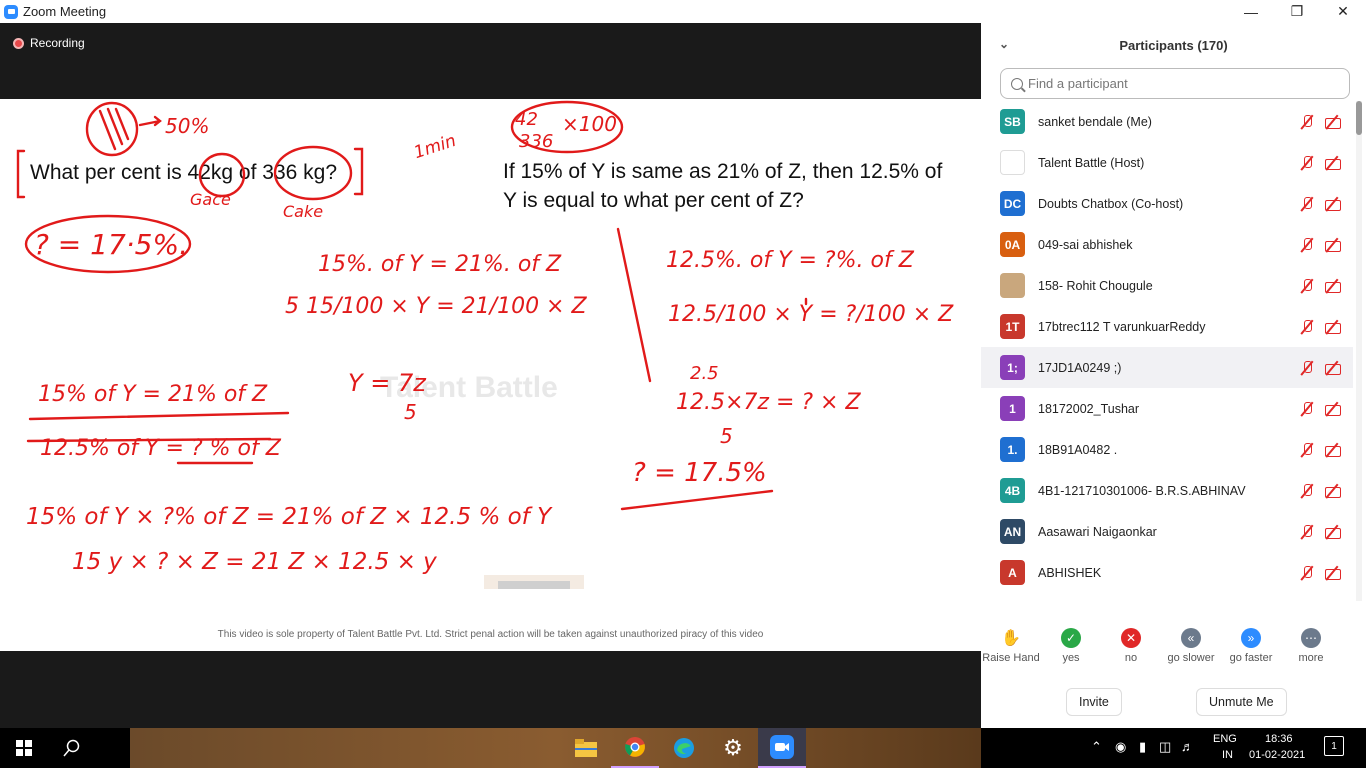  Describe the element at coordinates (1334, 746) in the screenshot. I see `notification-center-icon: 1` at that location.